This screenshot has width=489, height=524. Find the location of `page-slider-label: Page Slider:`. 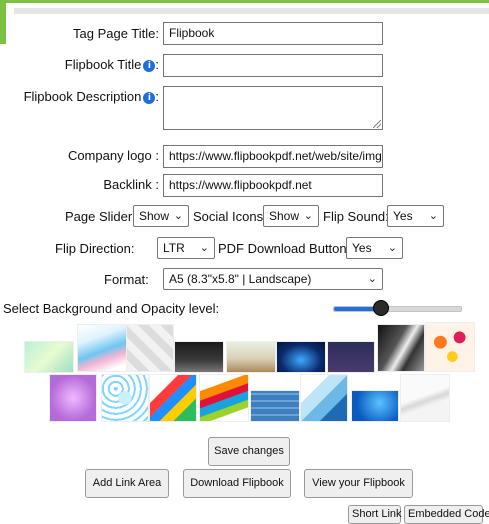

page-slider-label: Page Slider: is located at coordinates (100, 216).